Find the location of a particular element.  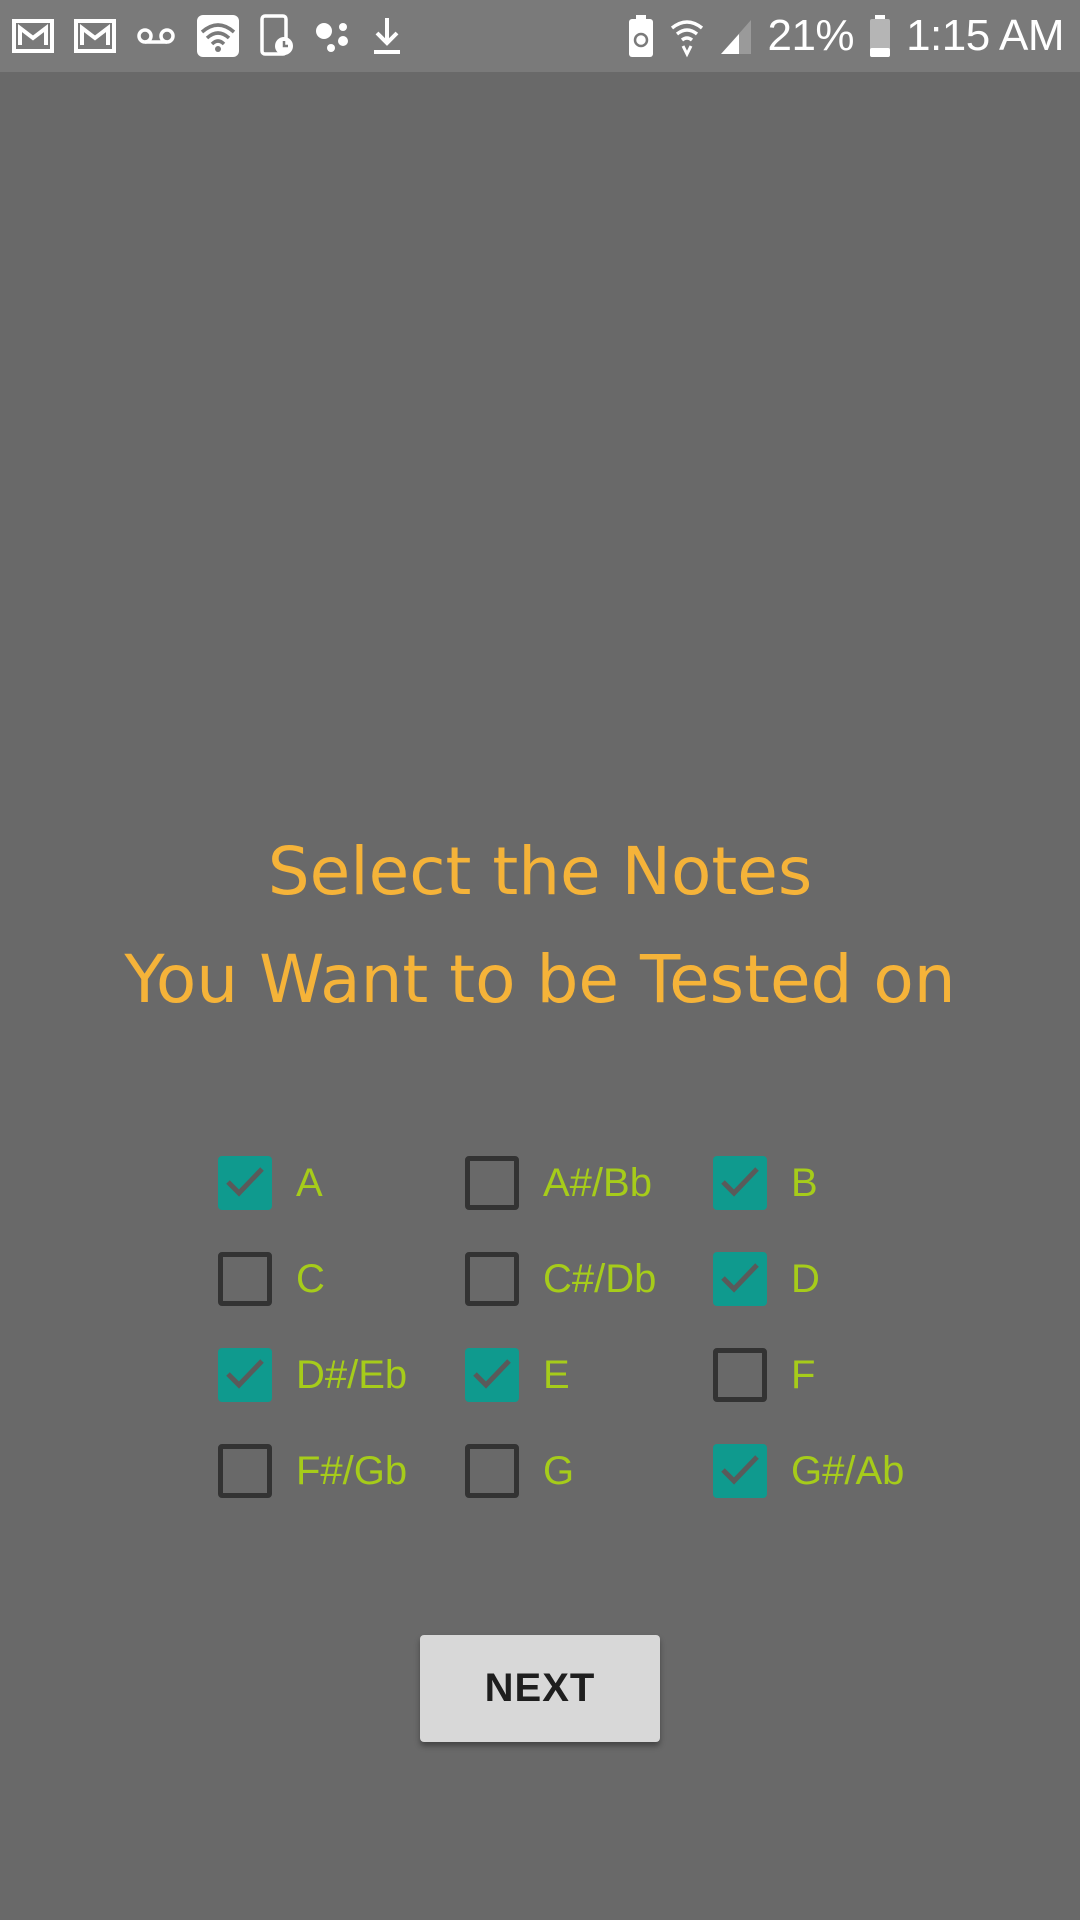

battery-percent: 21% is located at coordinates (811, 35).